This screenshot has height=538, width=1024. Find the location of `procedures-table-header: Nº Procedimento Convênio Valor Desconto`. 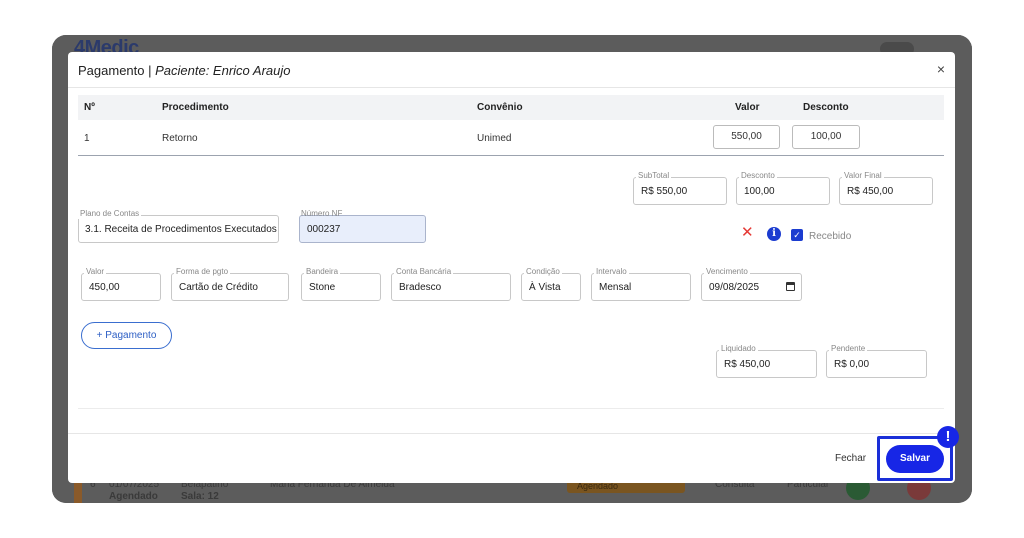

procedures-table-header: Nº Procedimento Convênio Valor Desconto is located at coordinates (511, 107).